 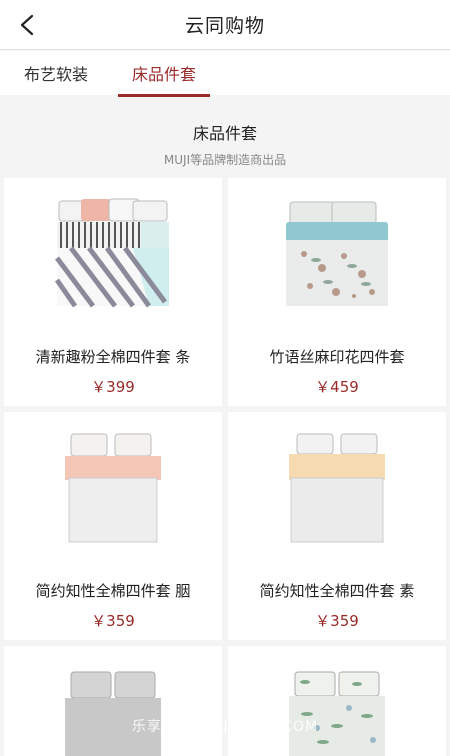 What do you see at coordinates (113, 387) in the screenshot?
I see `product-price: ￥399` at bounding box center [113, 387].